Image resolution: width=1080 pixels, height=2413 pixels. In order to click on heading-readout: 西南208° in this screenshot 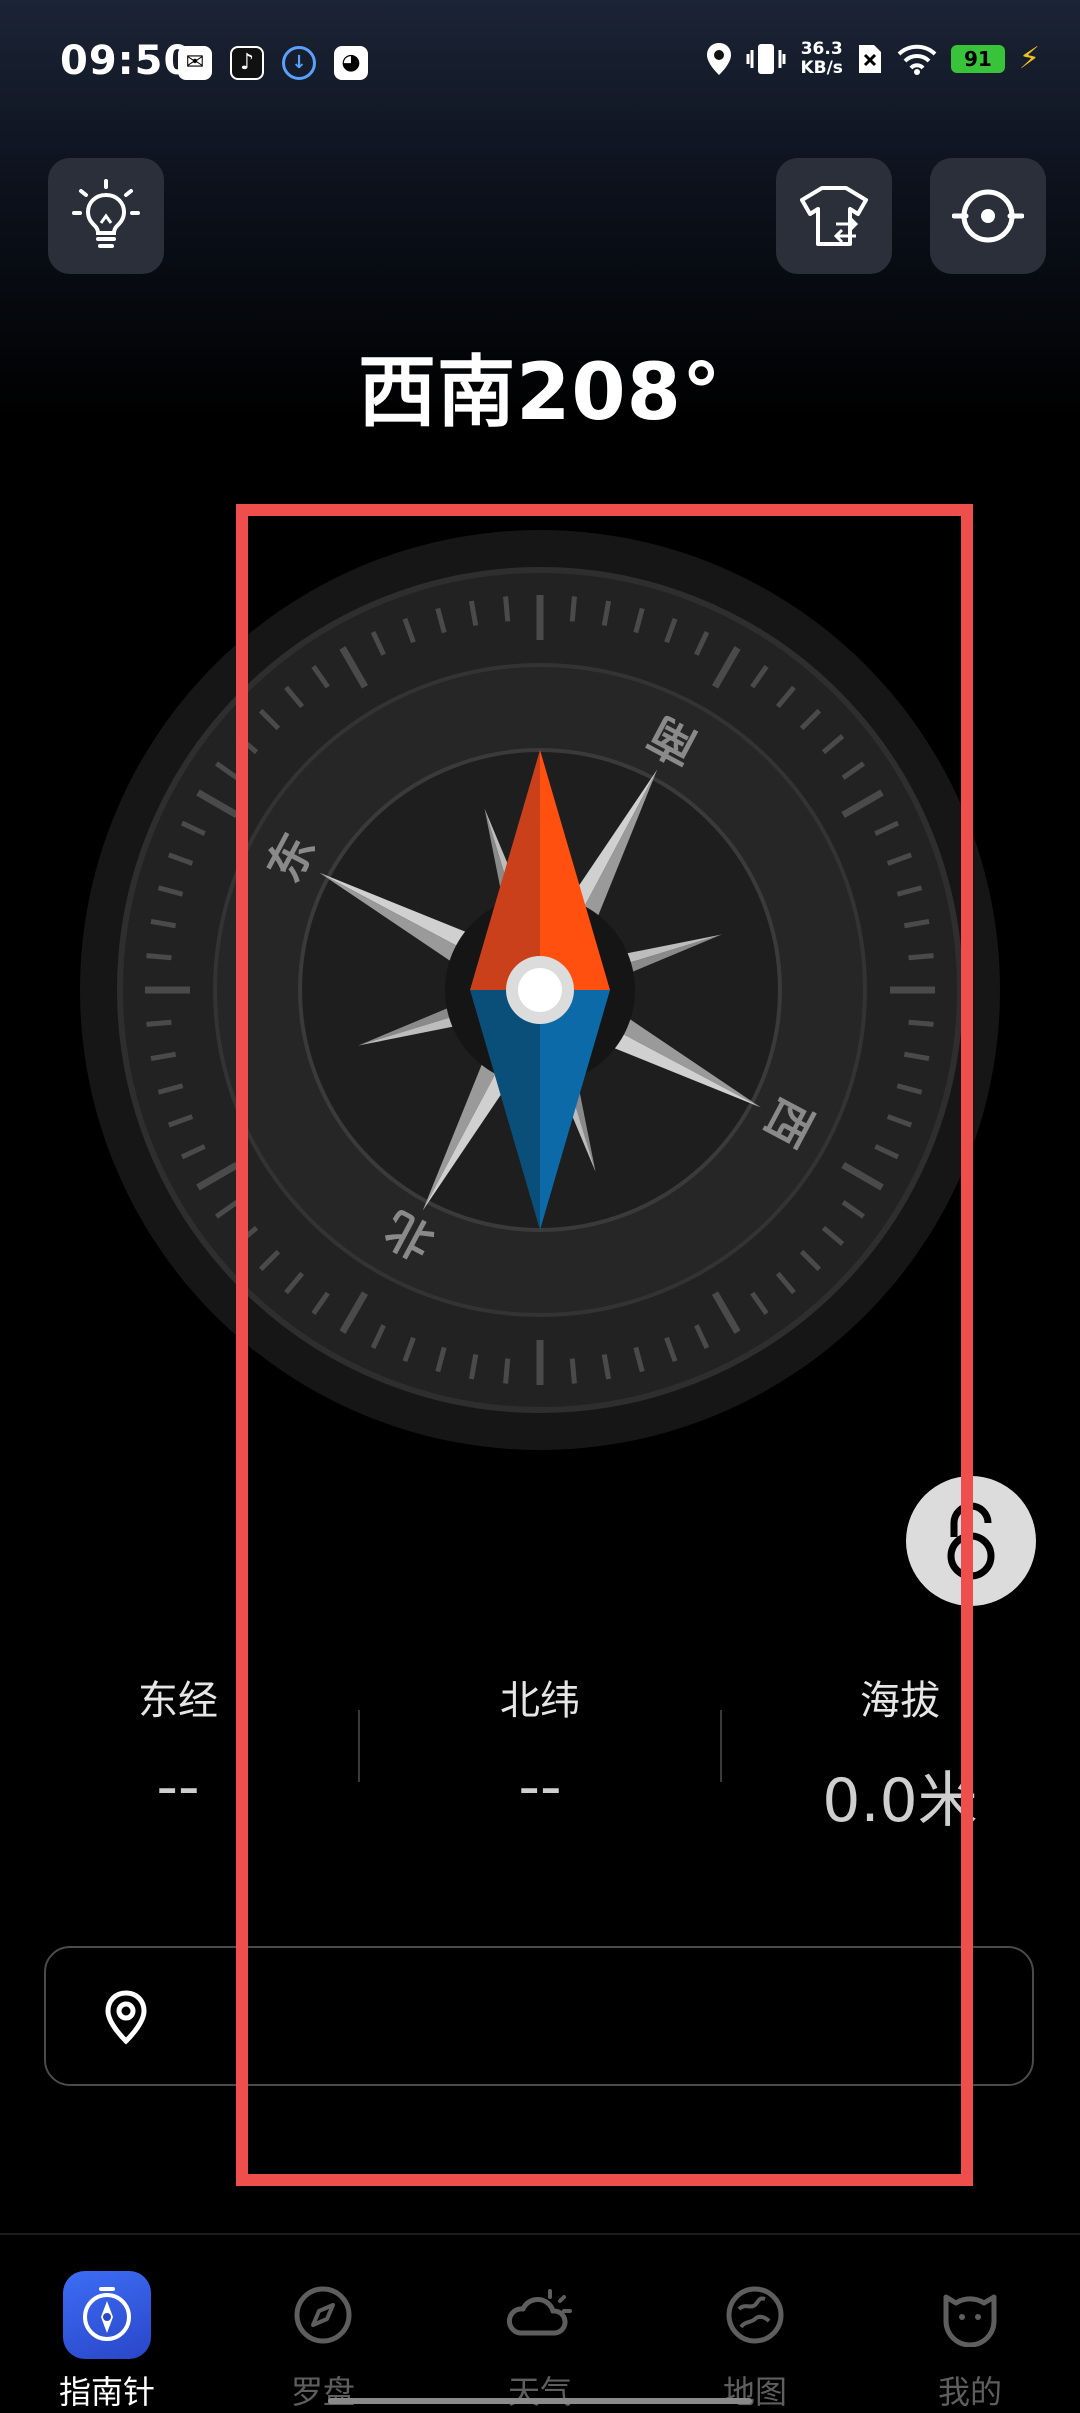, I will do `click(540, 393)`.